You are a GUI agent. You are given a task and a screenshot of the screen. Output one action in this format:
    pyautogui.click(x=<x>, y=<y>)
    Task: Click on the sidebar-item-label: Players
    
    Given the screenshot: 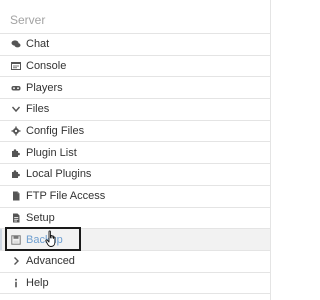 What is the action you would take?
    pyautogui.click(x=44, y=87)
    